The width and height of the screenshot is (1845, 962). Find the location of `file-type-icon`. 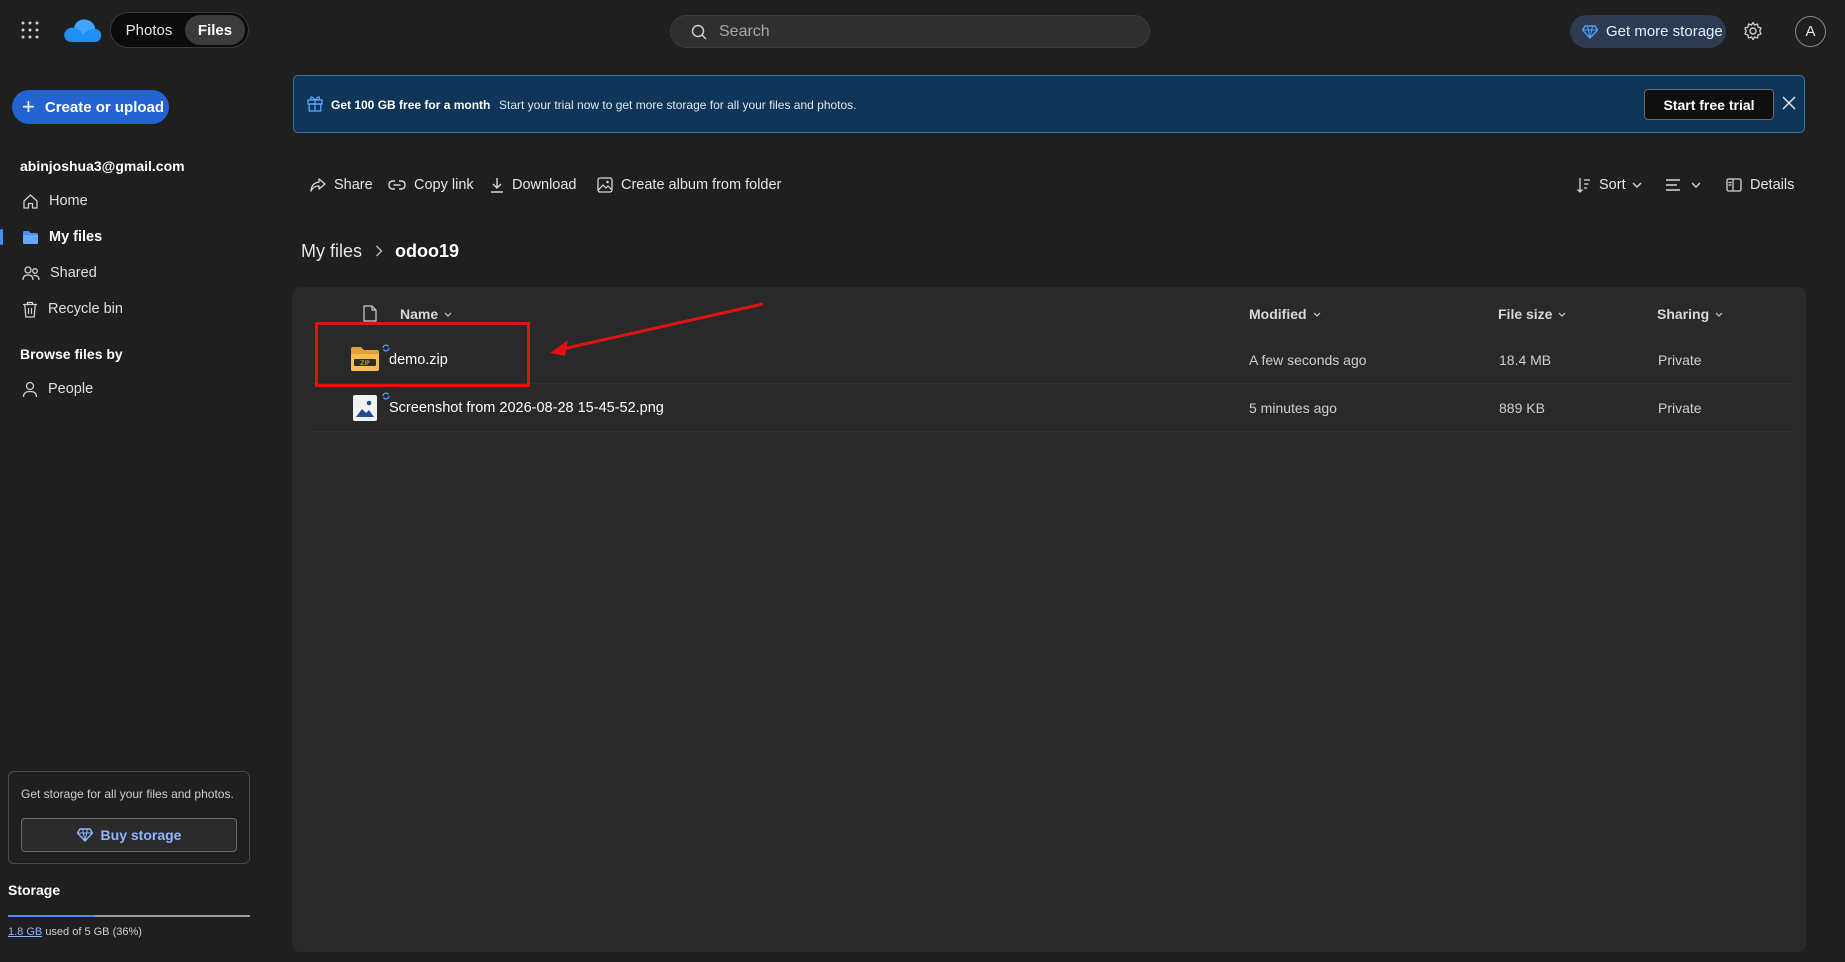

file-type-icon is located at coordinates (370, 313).